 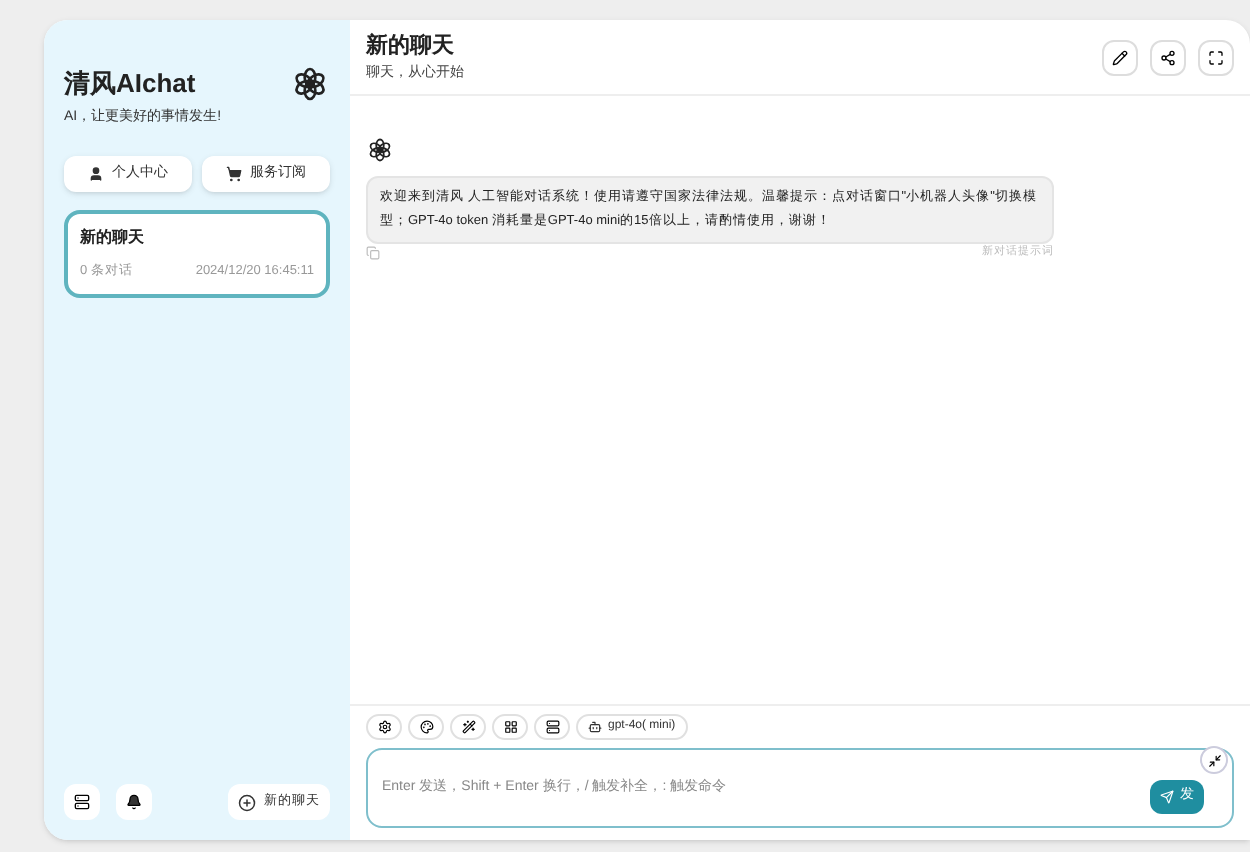 I want to click on pencil-icon, so click(x=1120, y=57).